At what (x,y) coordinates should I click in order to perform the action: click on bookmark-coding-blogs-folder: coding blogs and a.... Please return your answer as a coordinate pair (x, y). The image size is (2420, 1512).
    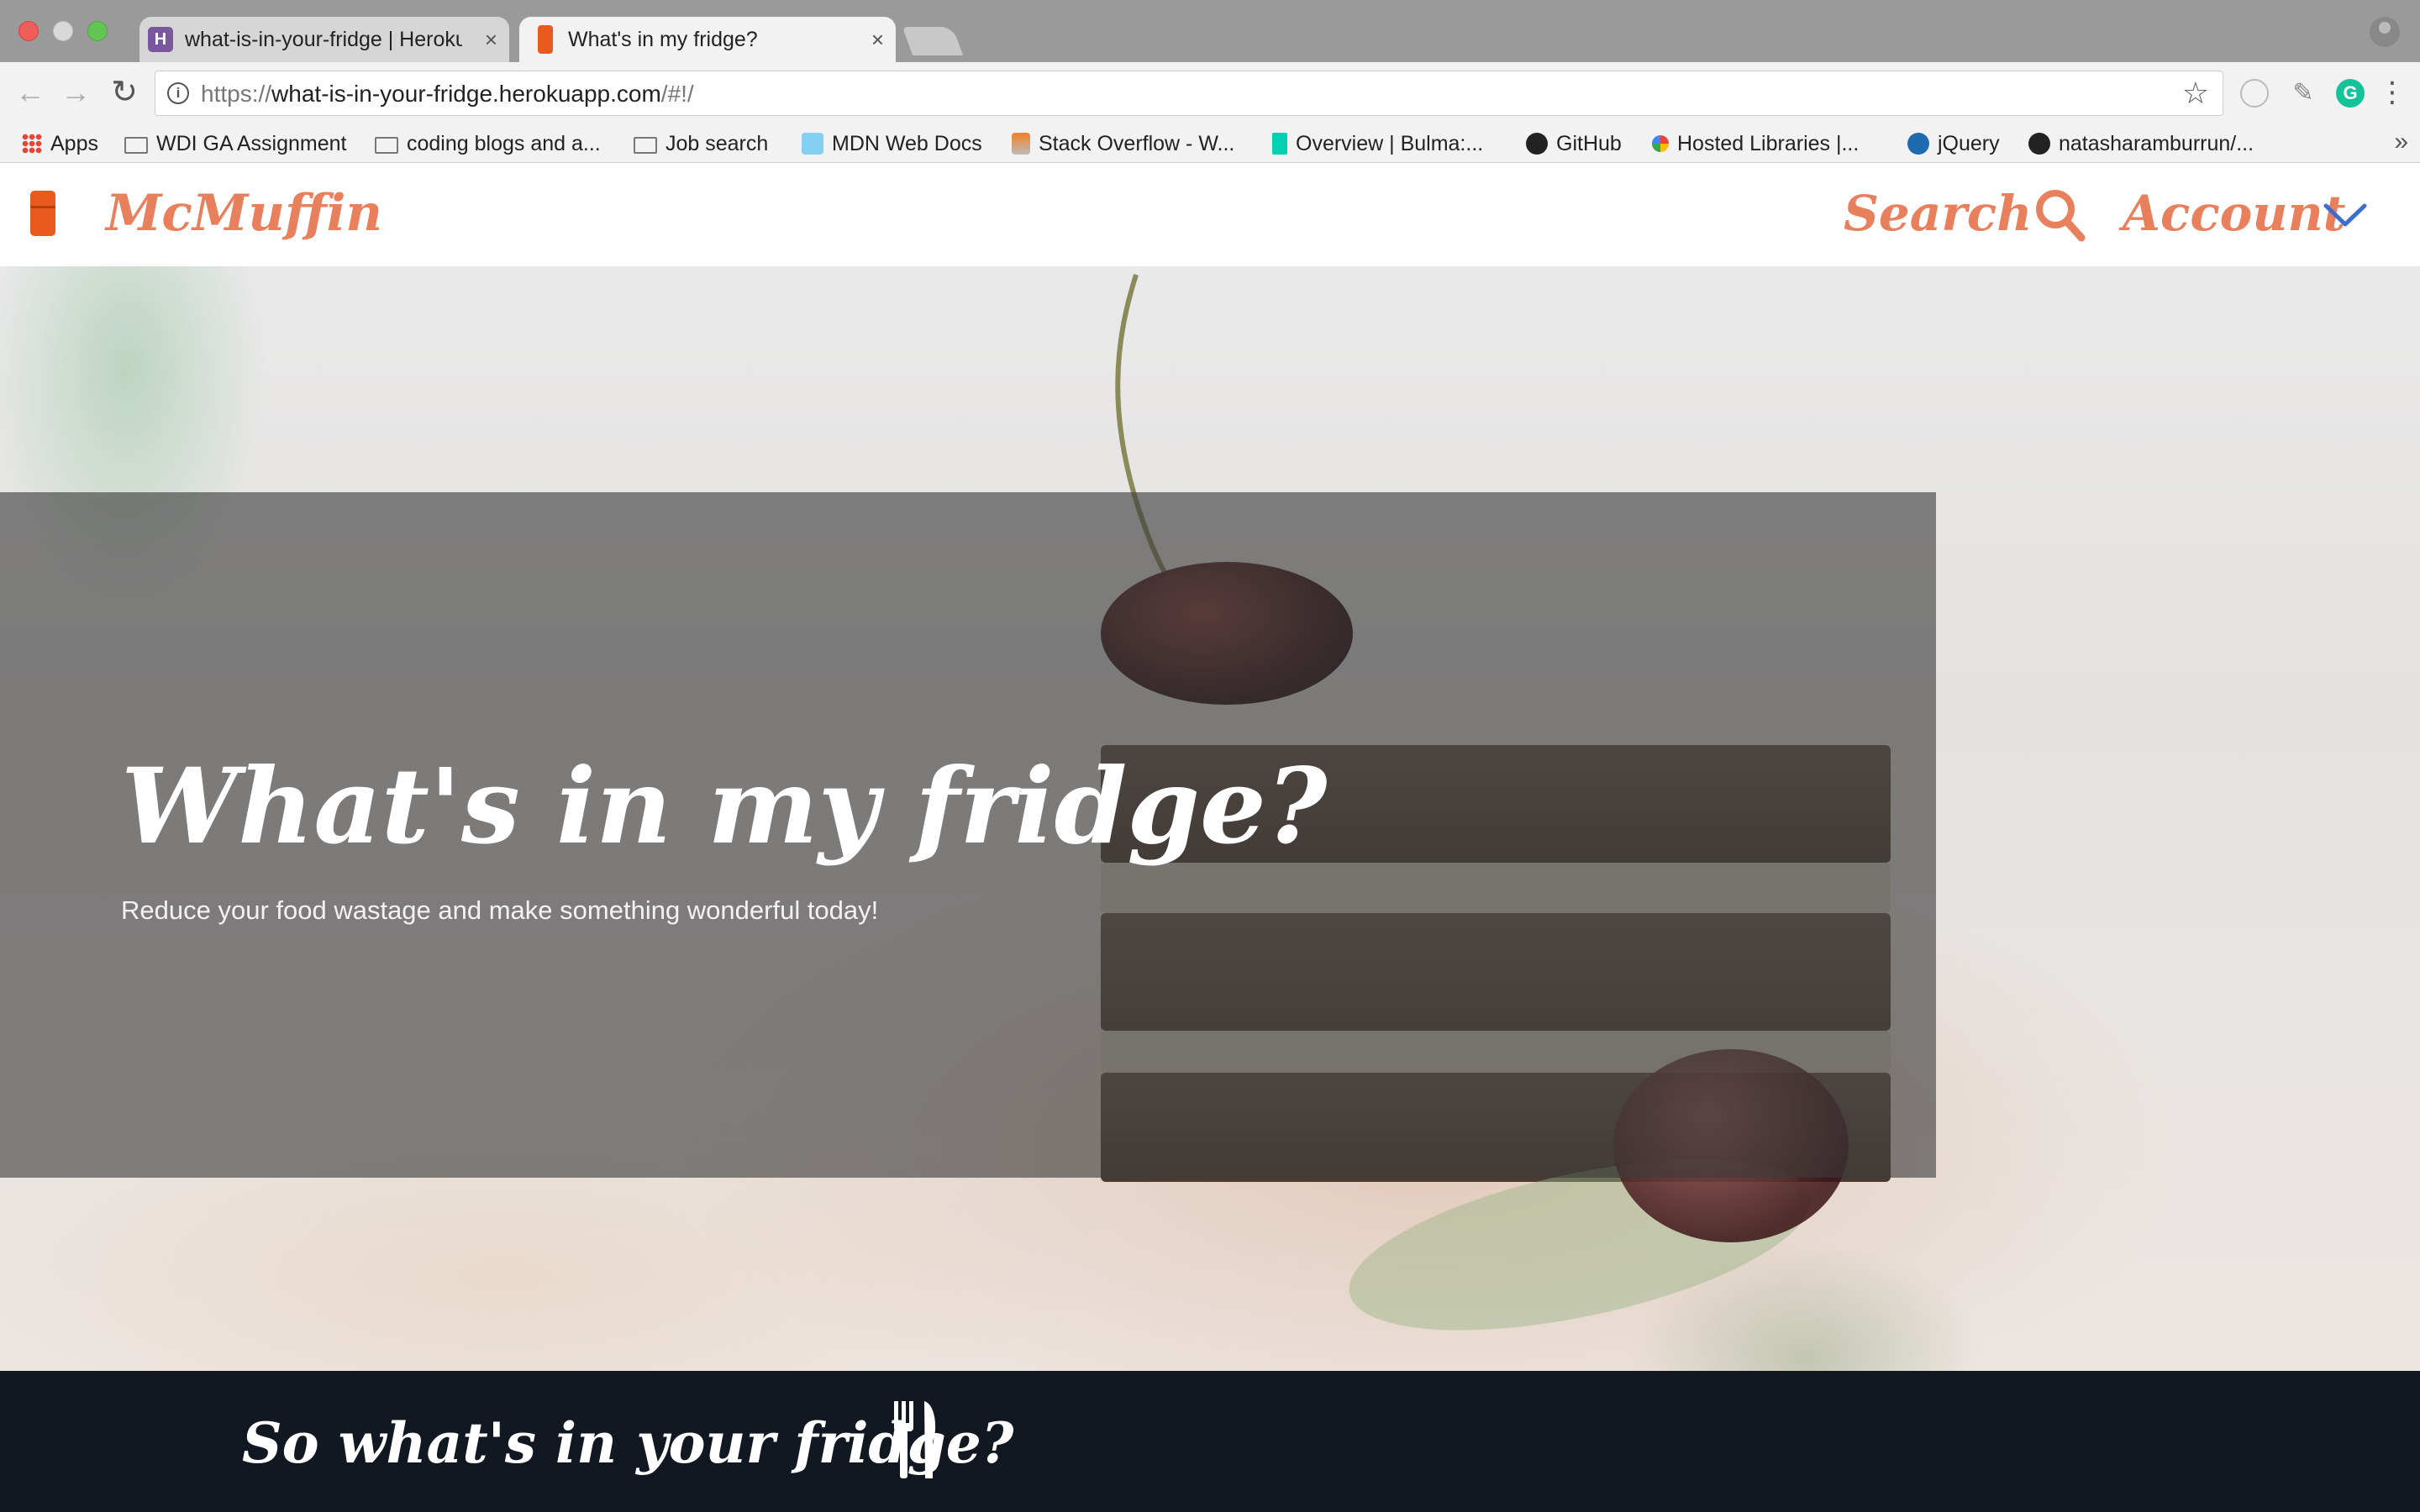
    Looking at the image, I should click on (488, 143).